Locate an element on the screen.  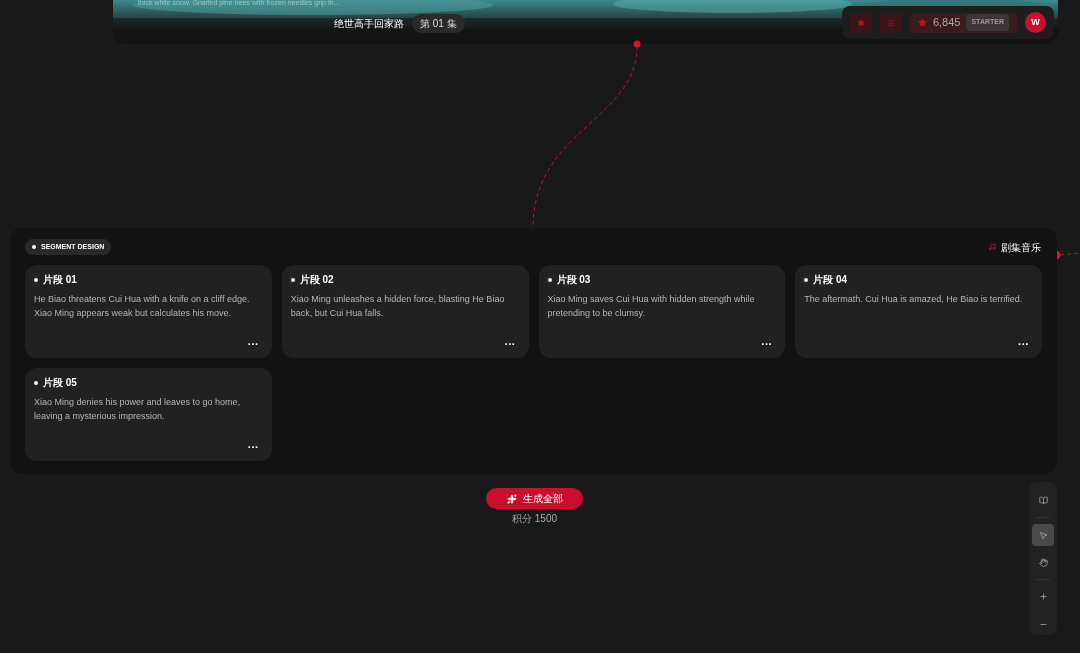
segment-title: 片段 02 is located at coordinates (405, 279).